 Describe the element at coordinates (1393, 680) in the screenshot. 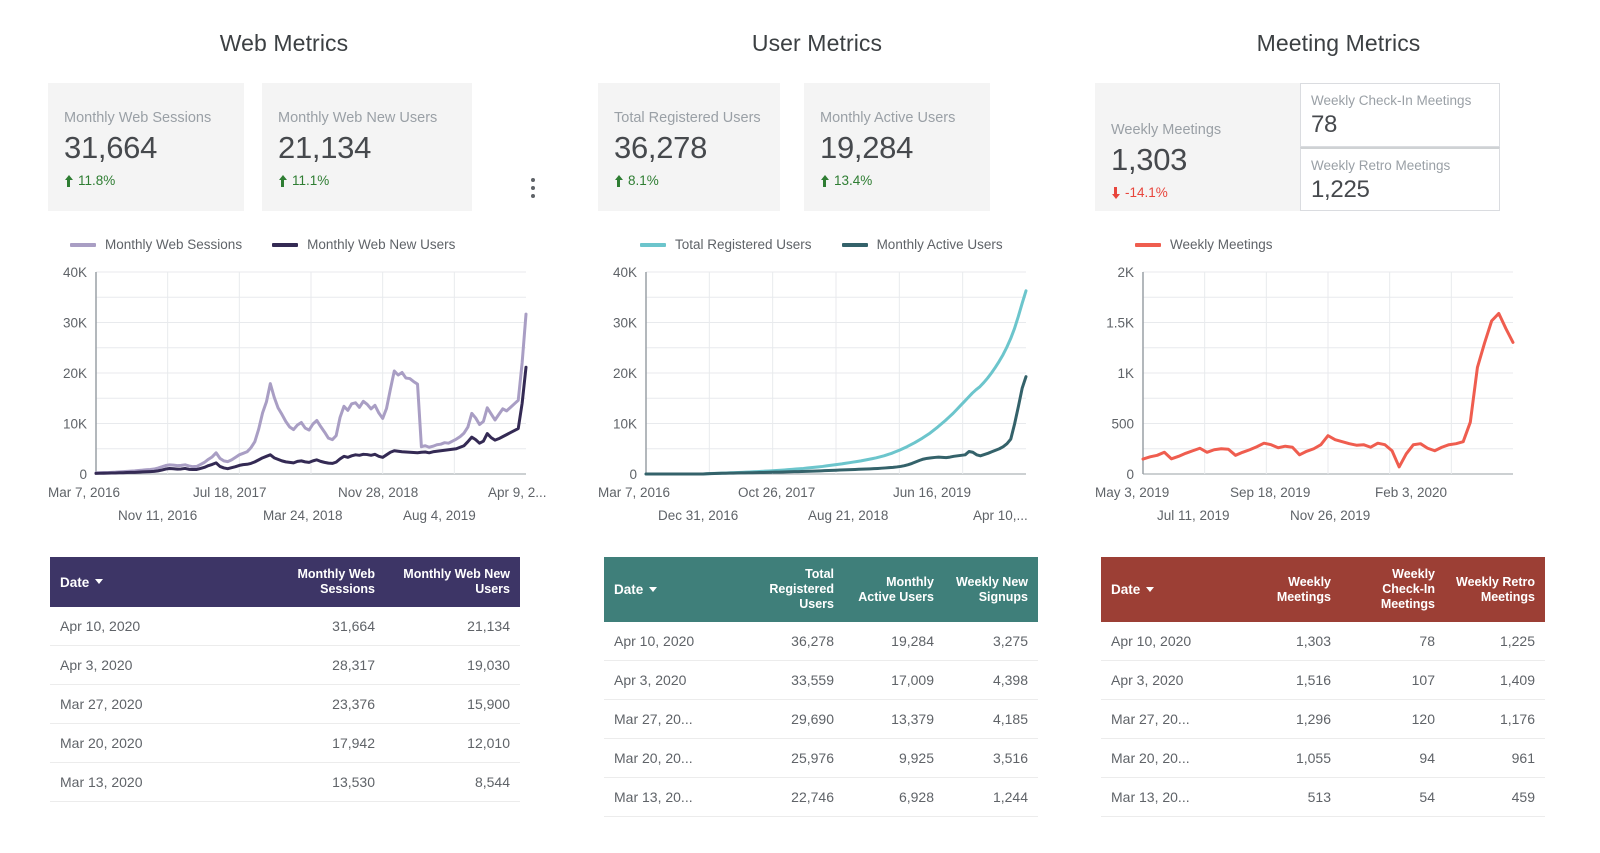

I see `cell-value: 107` at that location.